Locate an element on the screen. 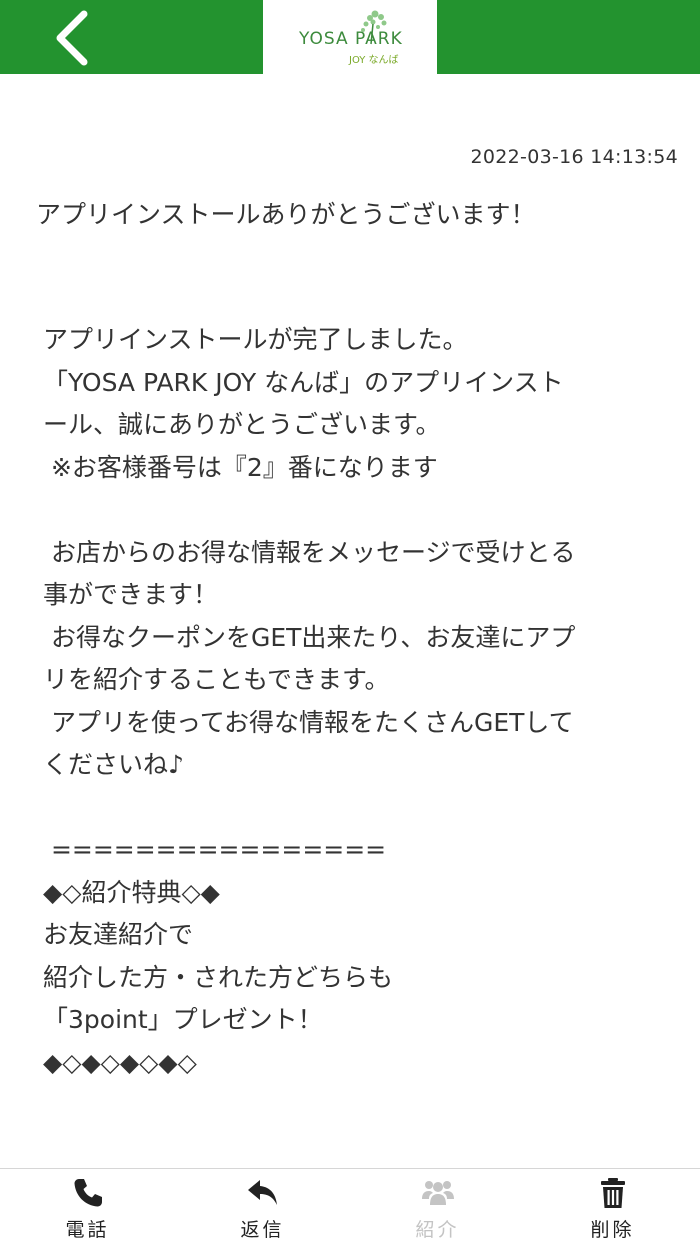 The width and height of the screenshot is (700, 1244). message-line: ール、誠にありがとうございます。 is located at coordinates (242, 424).